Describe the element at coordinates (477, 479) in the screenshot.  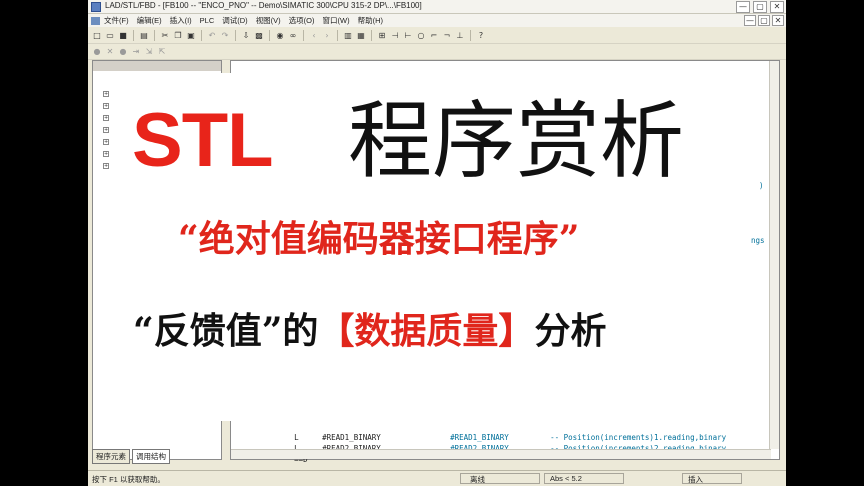
I see `status-mode: 离线` at that location.